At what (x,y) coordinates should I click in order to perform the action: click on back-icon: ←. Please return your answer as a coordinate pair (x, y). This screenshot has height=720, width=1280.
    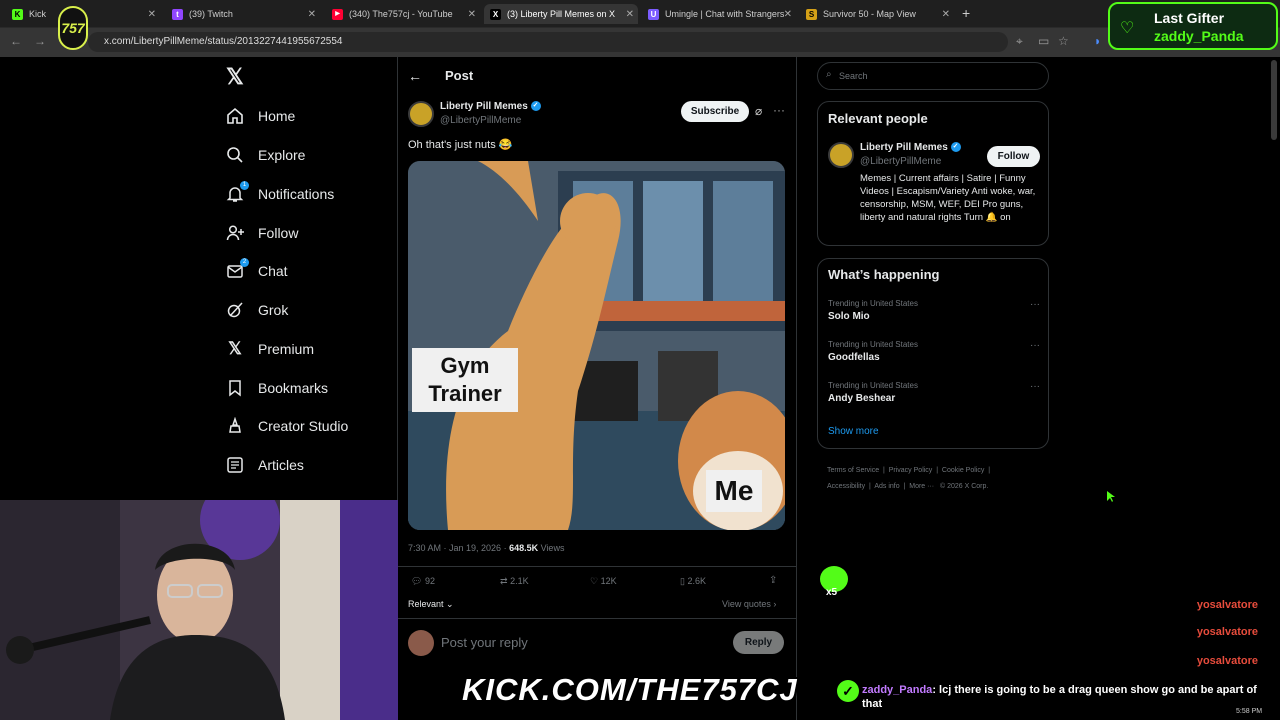
    Looking at the image, I should click on (16, 41).